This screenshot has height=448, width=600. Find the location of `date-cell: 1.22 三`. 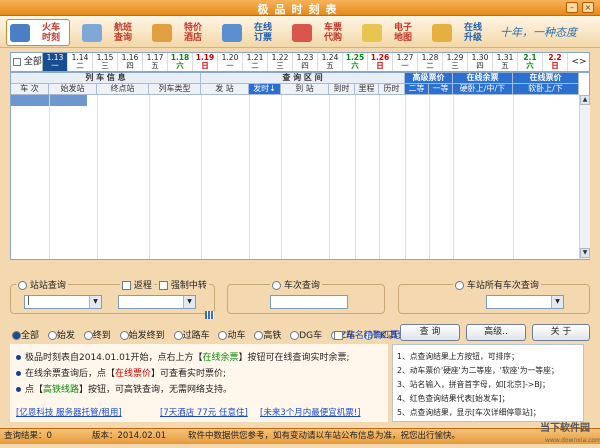

date-cell: 1.22 三 is located at coordinates (280, 62).